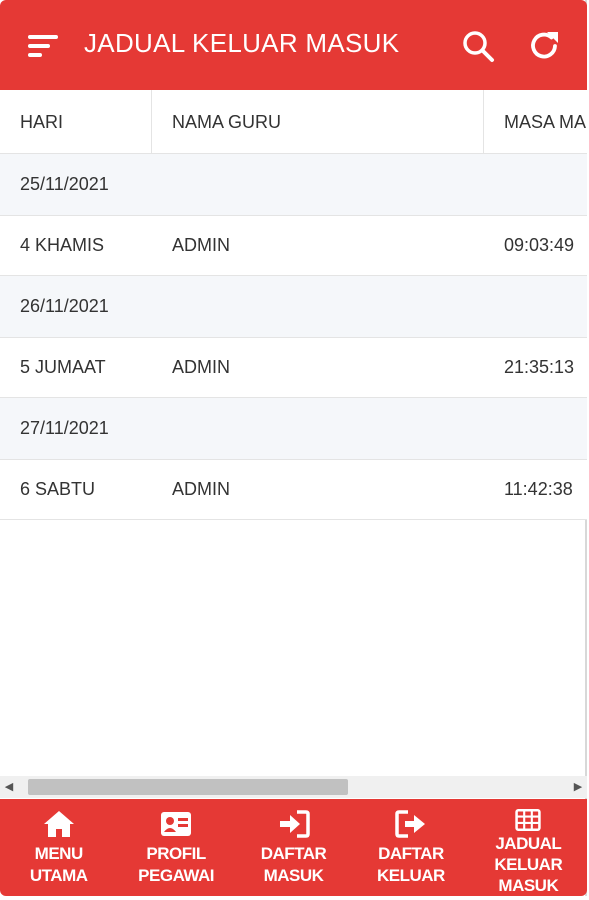 This screenshot has width=589, height=900. I want to click on cell-hari: 4 KHAMIS, so click(62, 245).